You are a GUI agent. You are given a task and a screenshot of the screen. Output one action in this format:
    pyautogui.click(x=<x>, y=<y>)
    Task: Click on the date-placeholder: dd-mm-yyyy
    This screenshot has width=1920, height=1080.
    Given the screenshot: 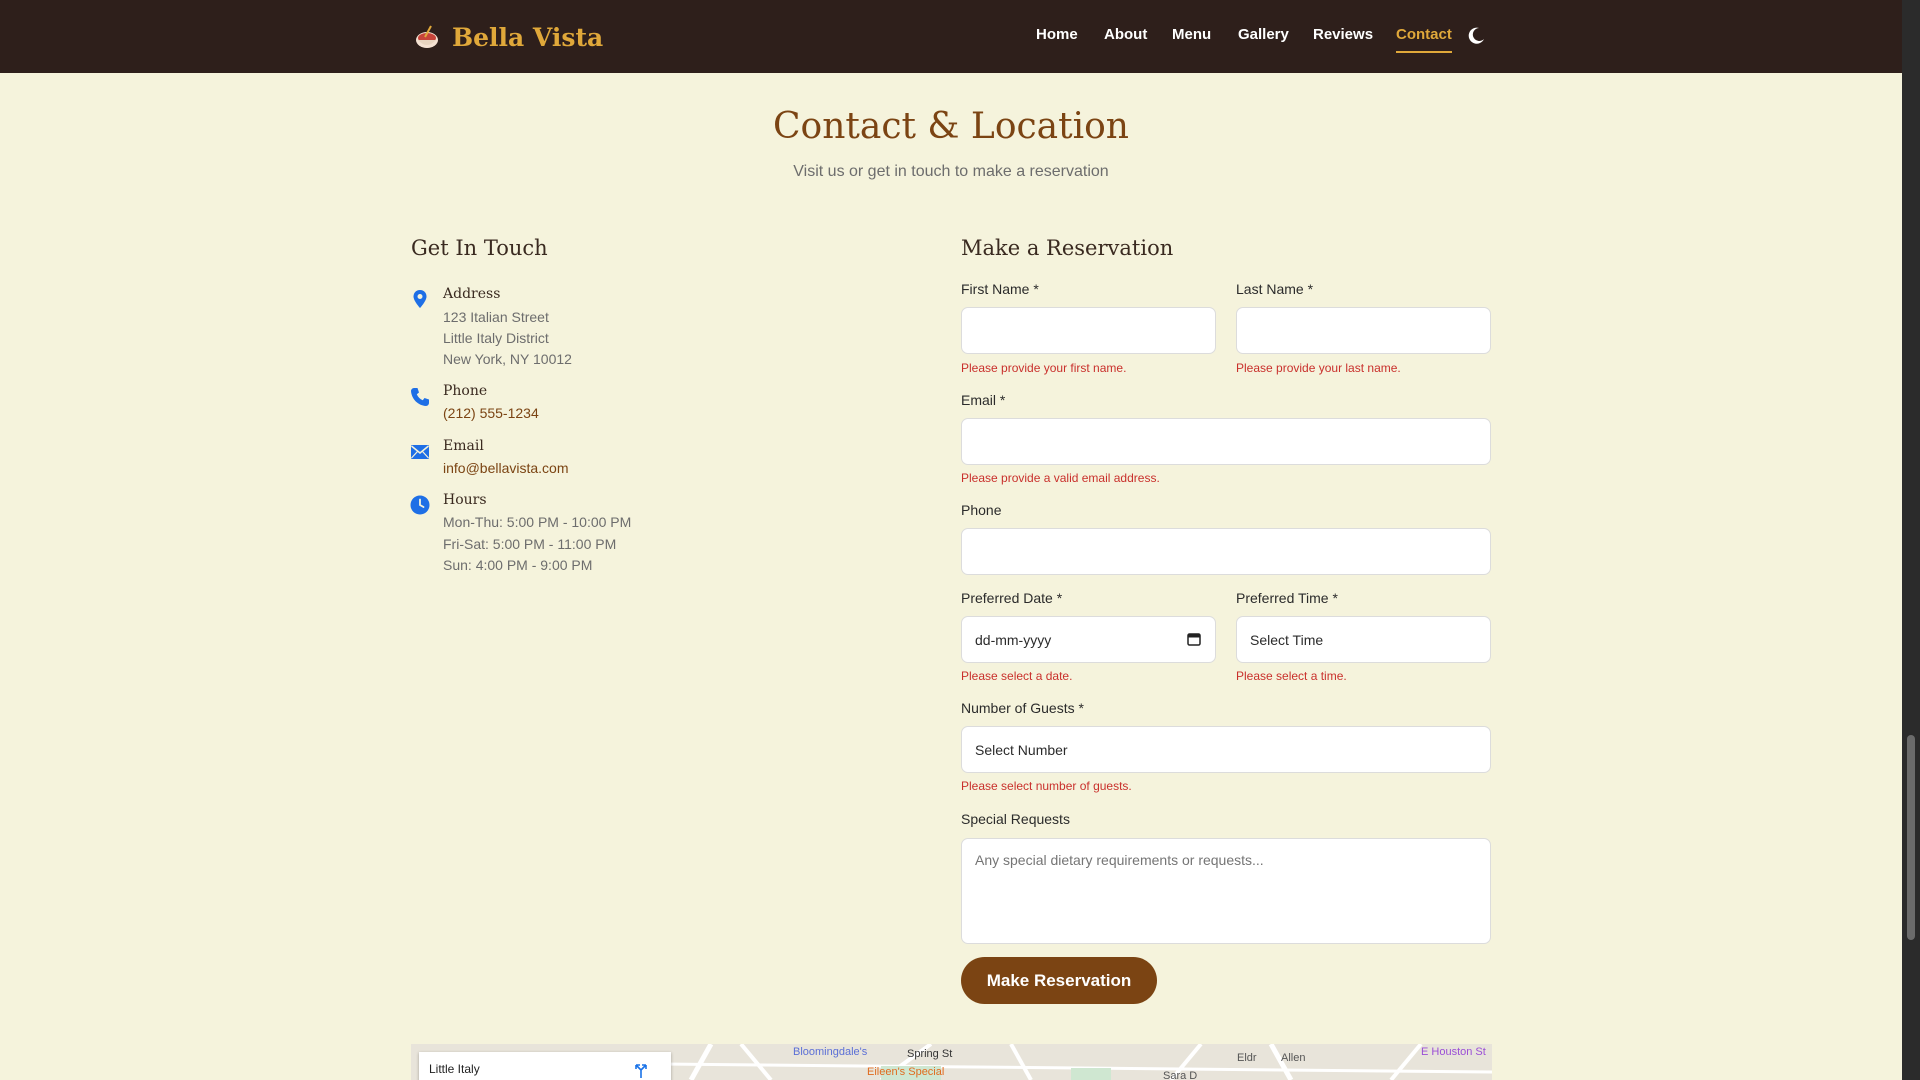 What is the action you would take?
    pyautogui.click(x=1013, y=640)
    